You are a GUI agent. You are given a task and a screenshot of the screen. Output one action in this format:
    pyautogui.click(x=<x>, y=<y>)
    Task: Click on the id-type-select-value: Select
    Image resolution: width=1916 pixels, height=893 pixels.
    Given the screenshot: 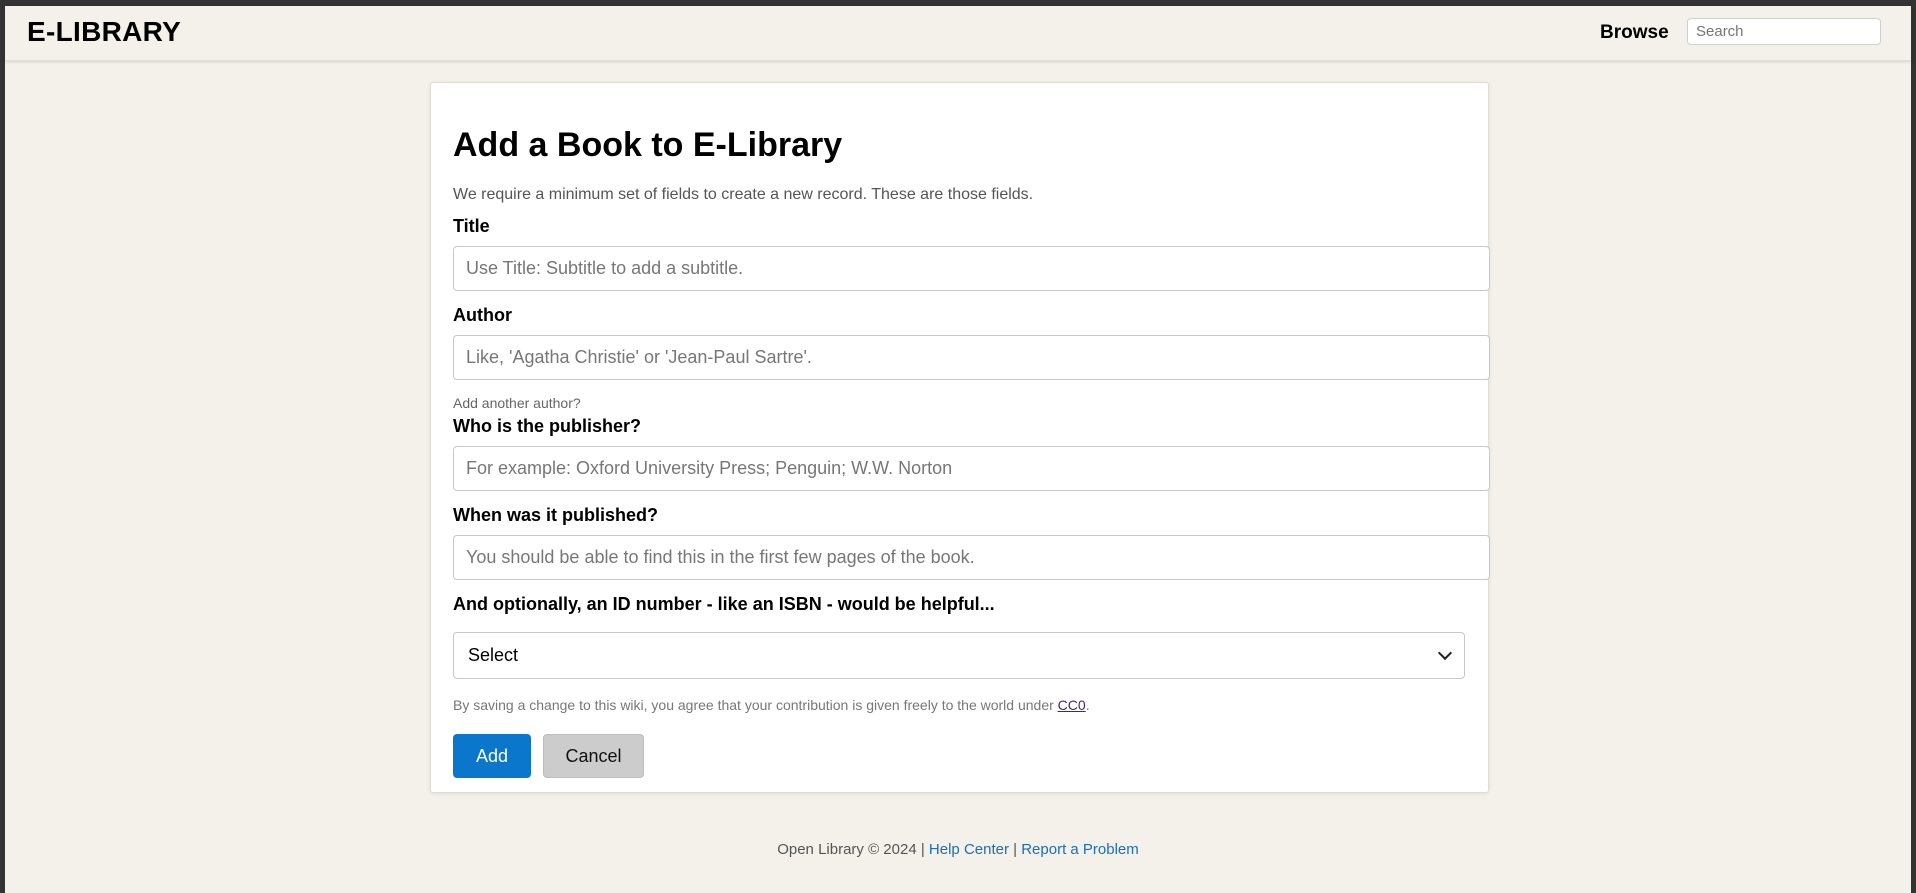 What is the action you would take?
    pyautogui.click(x=493, y=655)
    